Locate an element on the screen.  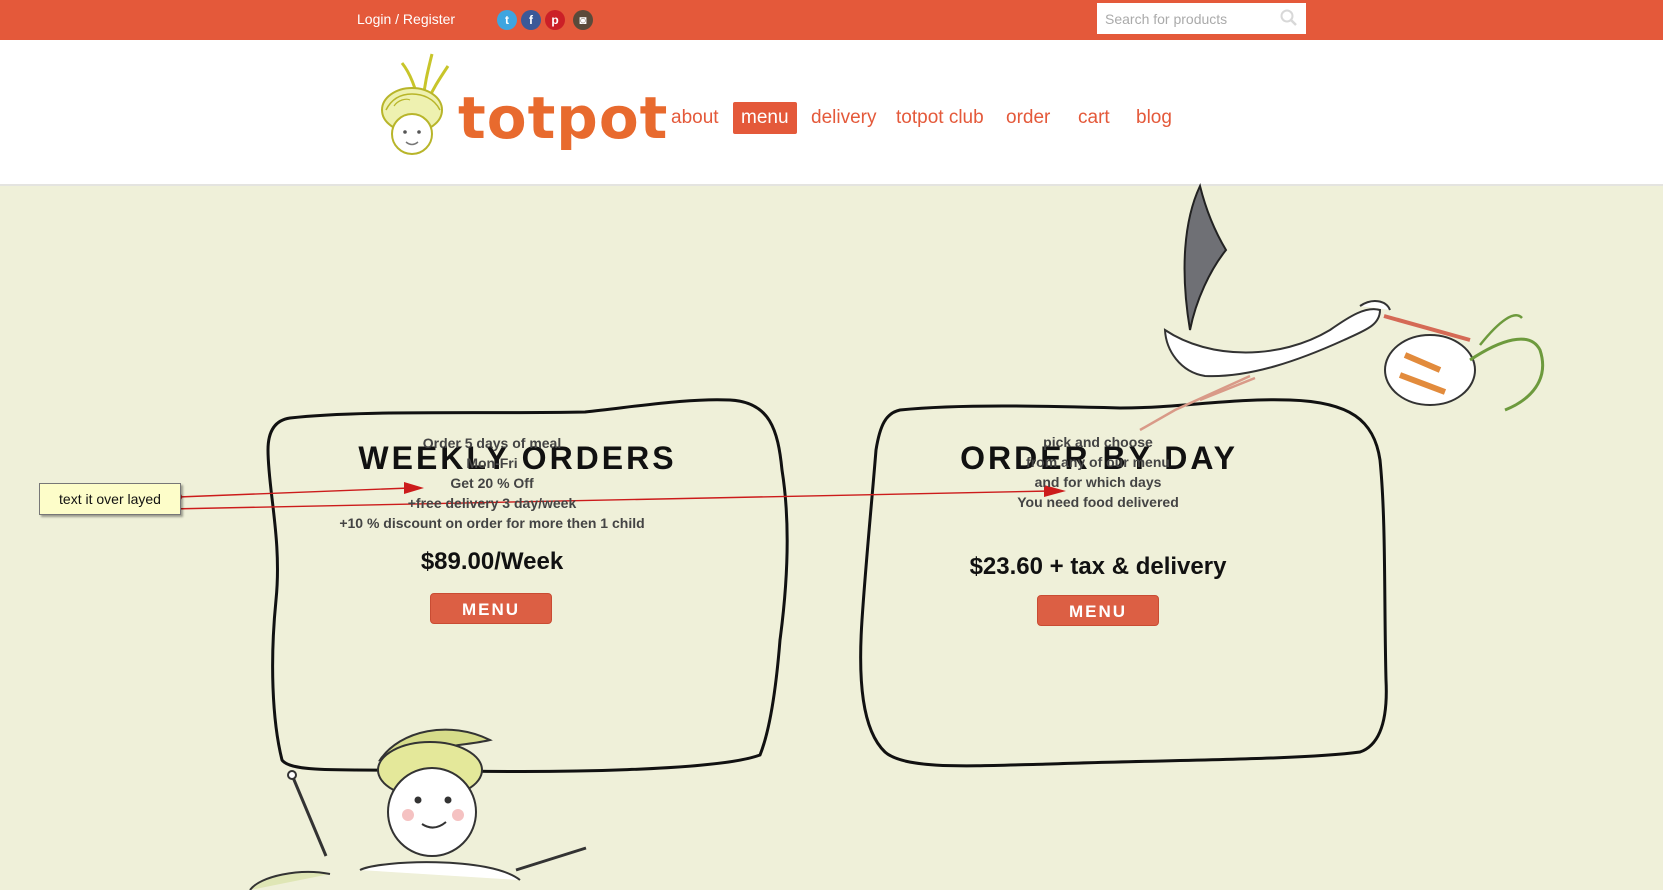
byday-line-4: You need food delivered is located at coordinates (1098, 502).